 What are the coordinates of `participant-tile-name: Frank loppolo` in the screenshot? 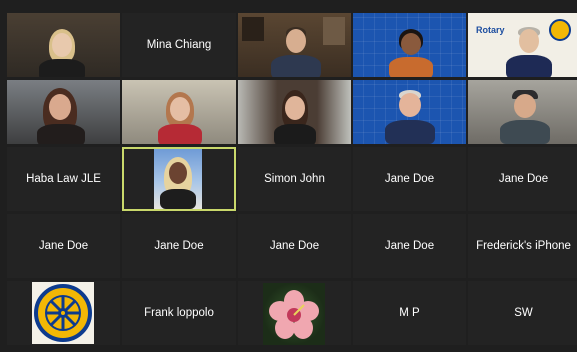 It's located at (179, 313).